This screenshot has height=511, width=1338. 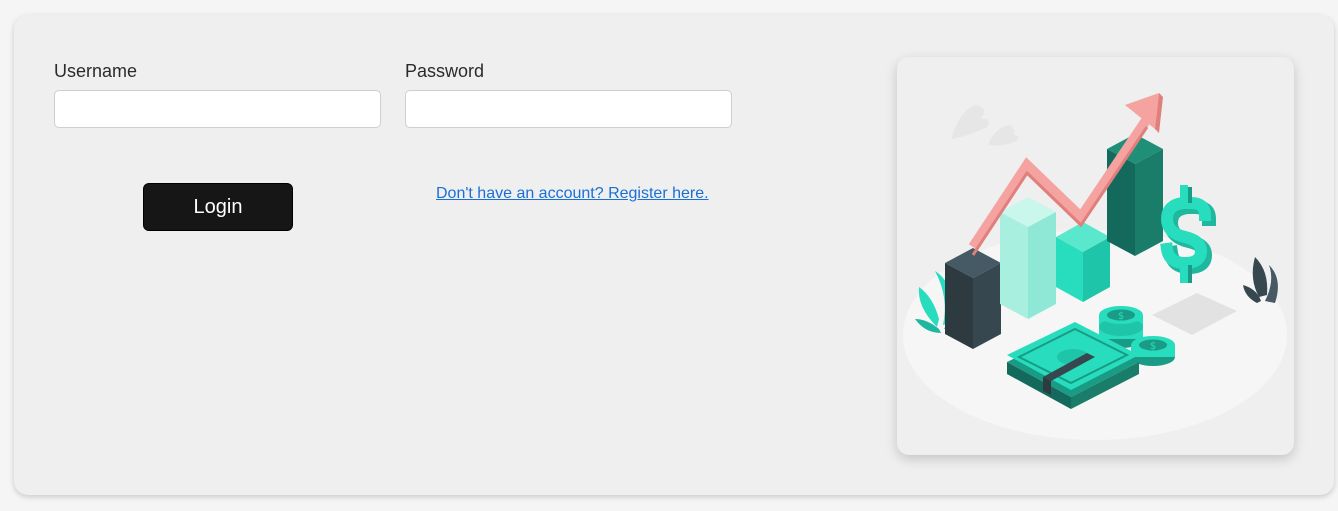 What do you see at coordinates (217, 109) in the screenshot?
I see `username-input` at bounding box center [217, 109].